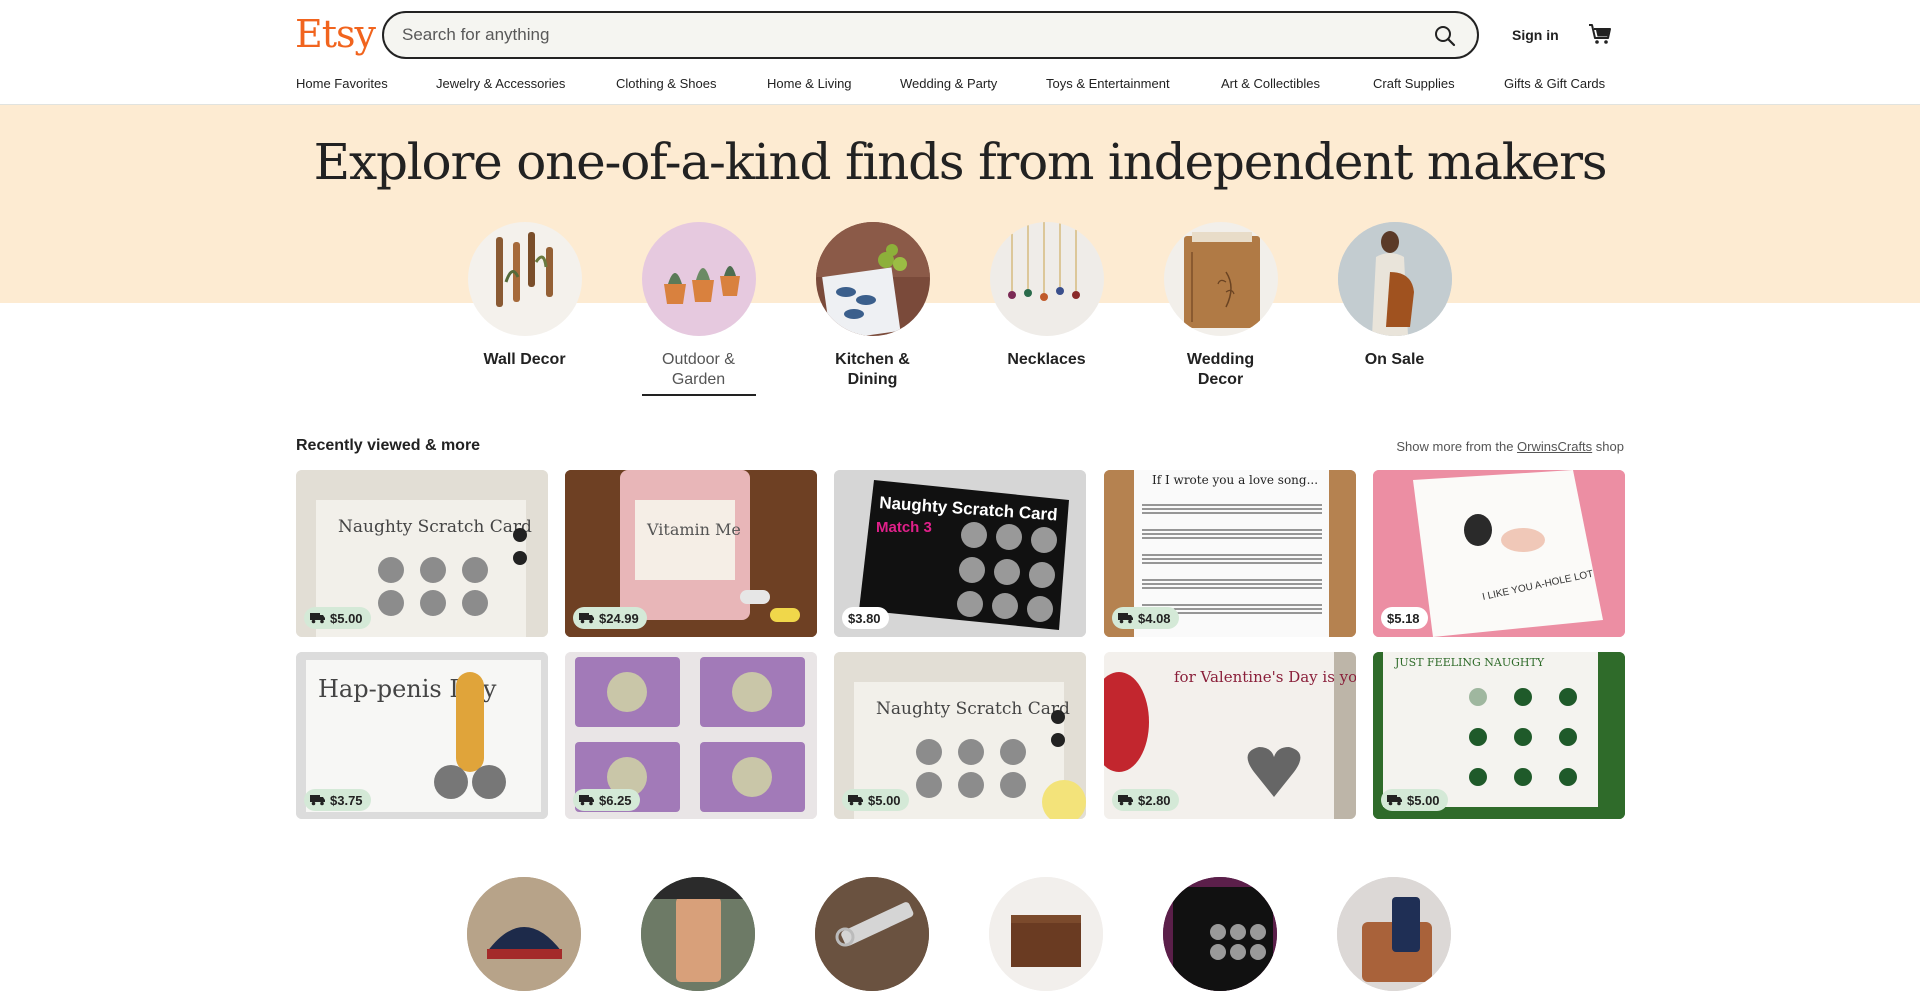 The width and height of the screenshot is (1920, 998). What do you see at coordinates (698, 395) in the screenshot?
I see `active-category-underline` at bounding box center [698, 395].